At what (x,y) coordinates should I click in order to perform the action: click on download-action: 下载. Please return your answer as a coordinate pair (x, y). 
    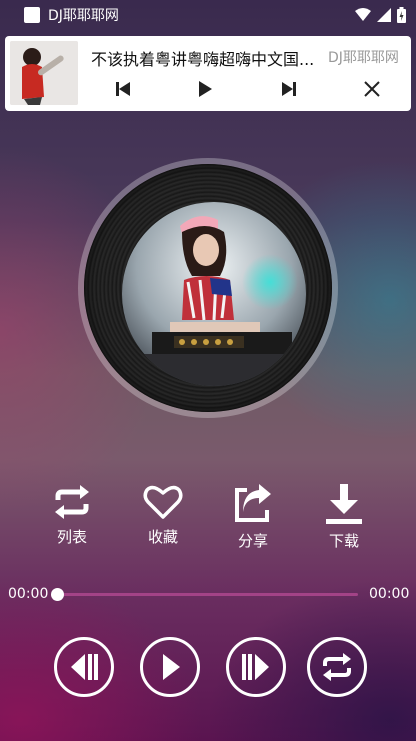
    Looking at the image, I should click on (344, 517).